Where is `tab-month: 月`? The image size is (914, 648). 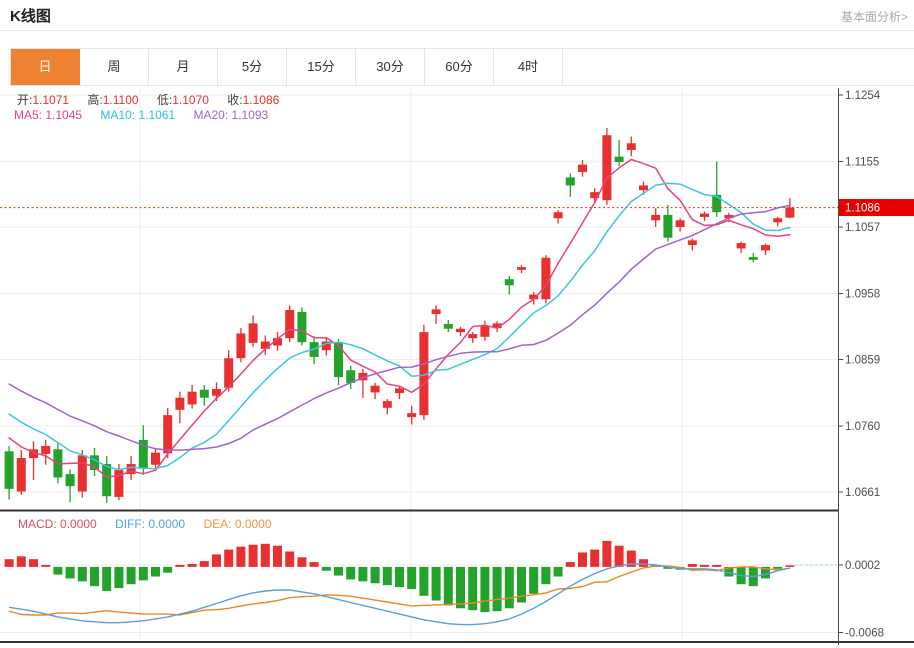 tab-month: 月 is located at coordinates (183, 67).